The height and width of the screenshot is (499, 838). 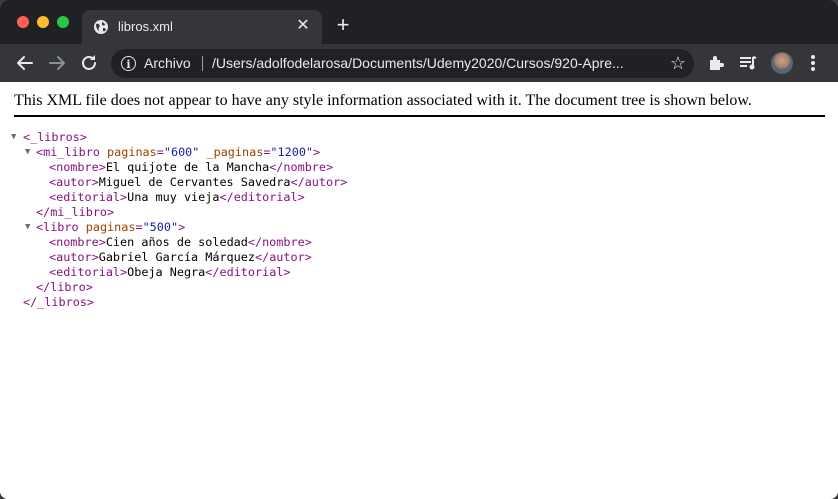 What do you see at coordinates (202, 27) in the screenshot?
I see `tab-libros-xml: libros.xml ✕` at bounding box center [202, 27].